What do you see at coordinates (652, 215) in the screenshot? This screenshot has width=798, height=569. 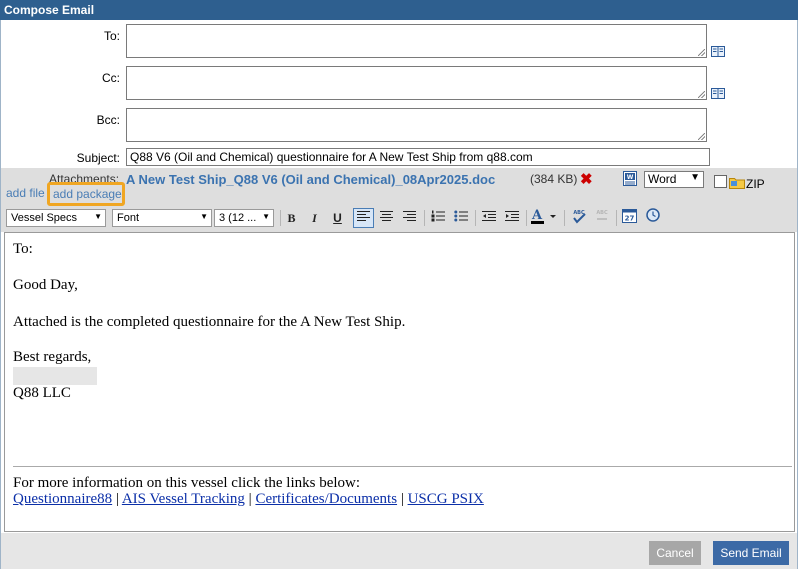 I see `clock-icon` at bounding box center [652, 215].